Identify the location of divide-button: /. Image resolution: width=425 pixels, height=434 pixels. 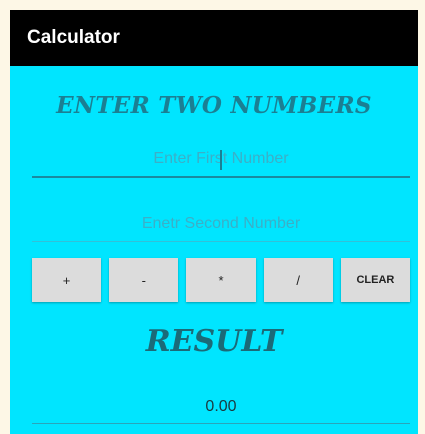
(298, 280).